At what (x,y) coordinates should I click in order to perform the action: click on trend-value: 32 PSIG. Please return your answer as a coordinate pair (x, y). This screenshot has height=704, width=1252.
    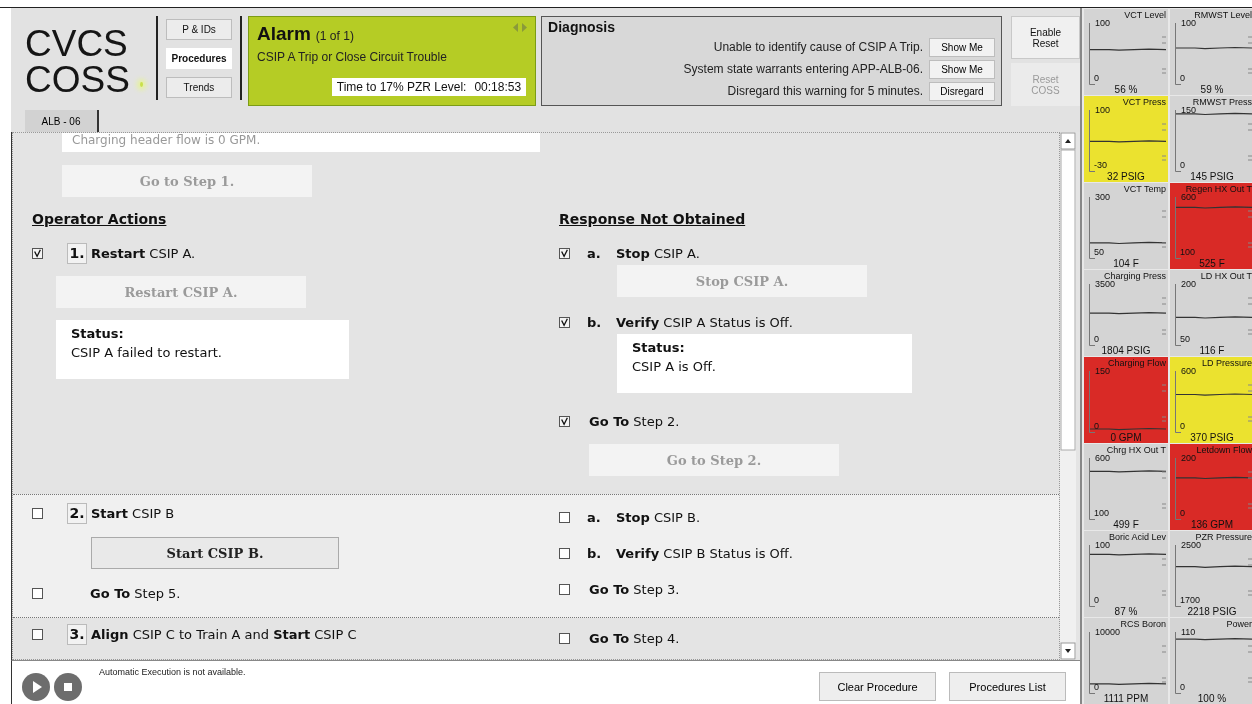
    Looking at the image, I should click on (1126, 176).